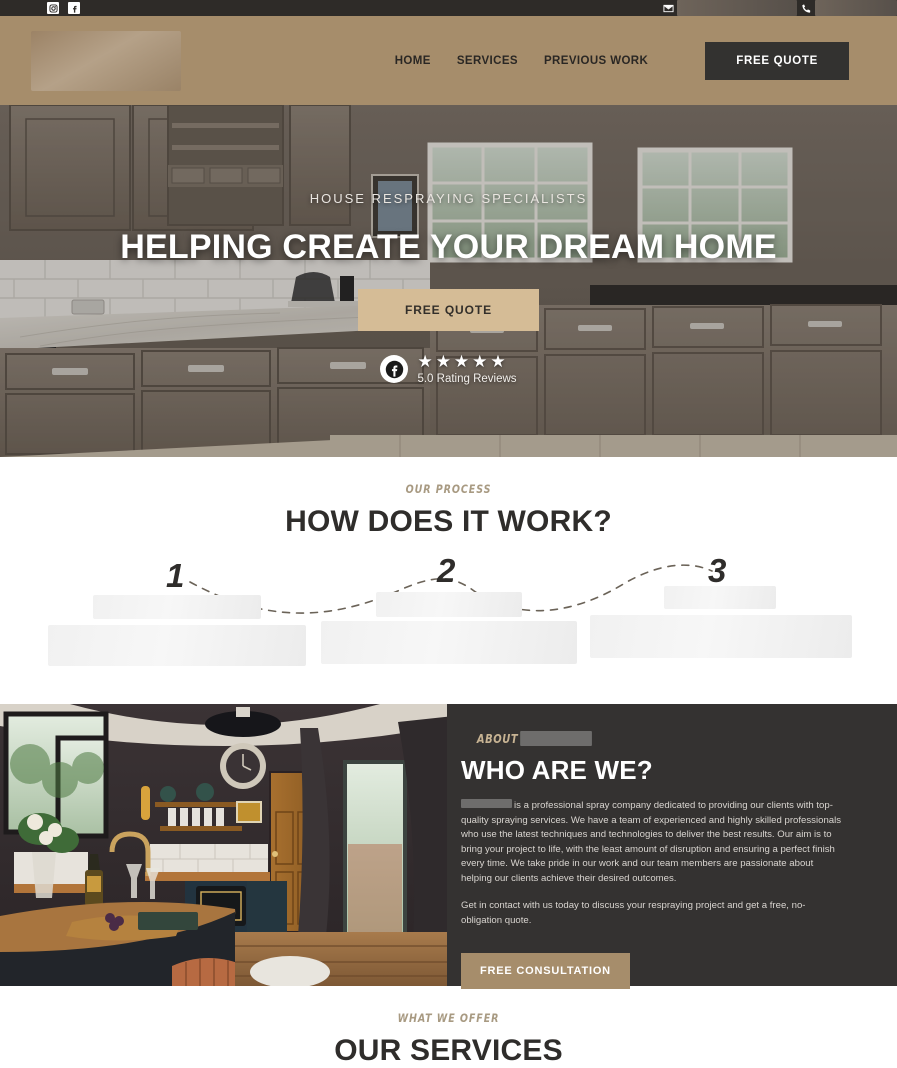  I want to click on instagram-icon, so click(53, 8).